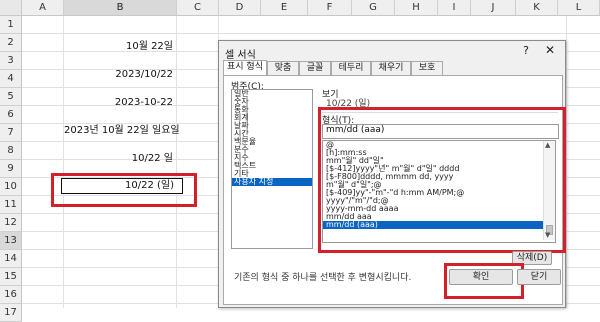 The height and width of the screenshot is (322, 600). What do you see at coordinates (439, 225) in the screenshot?
I see `format-item-selected: mm/dd (aaa)` at bounding box center [439, 225].